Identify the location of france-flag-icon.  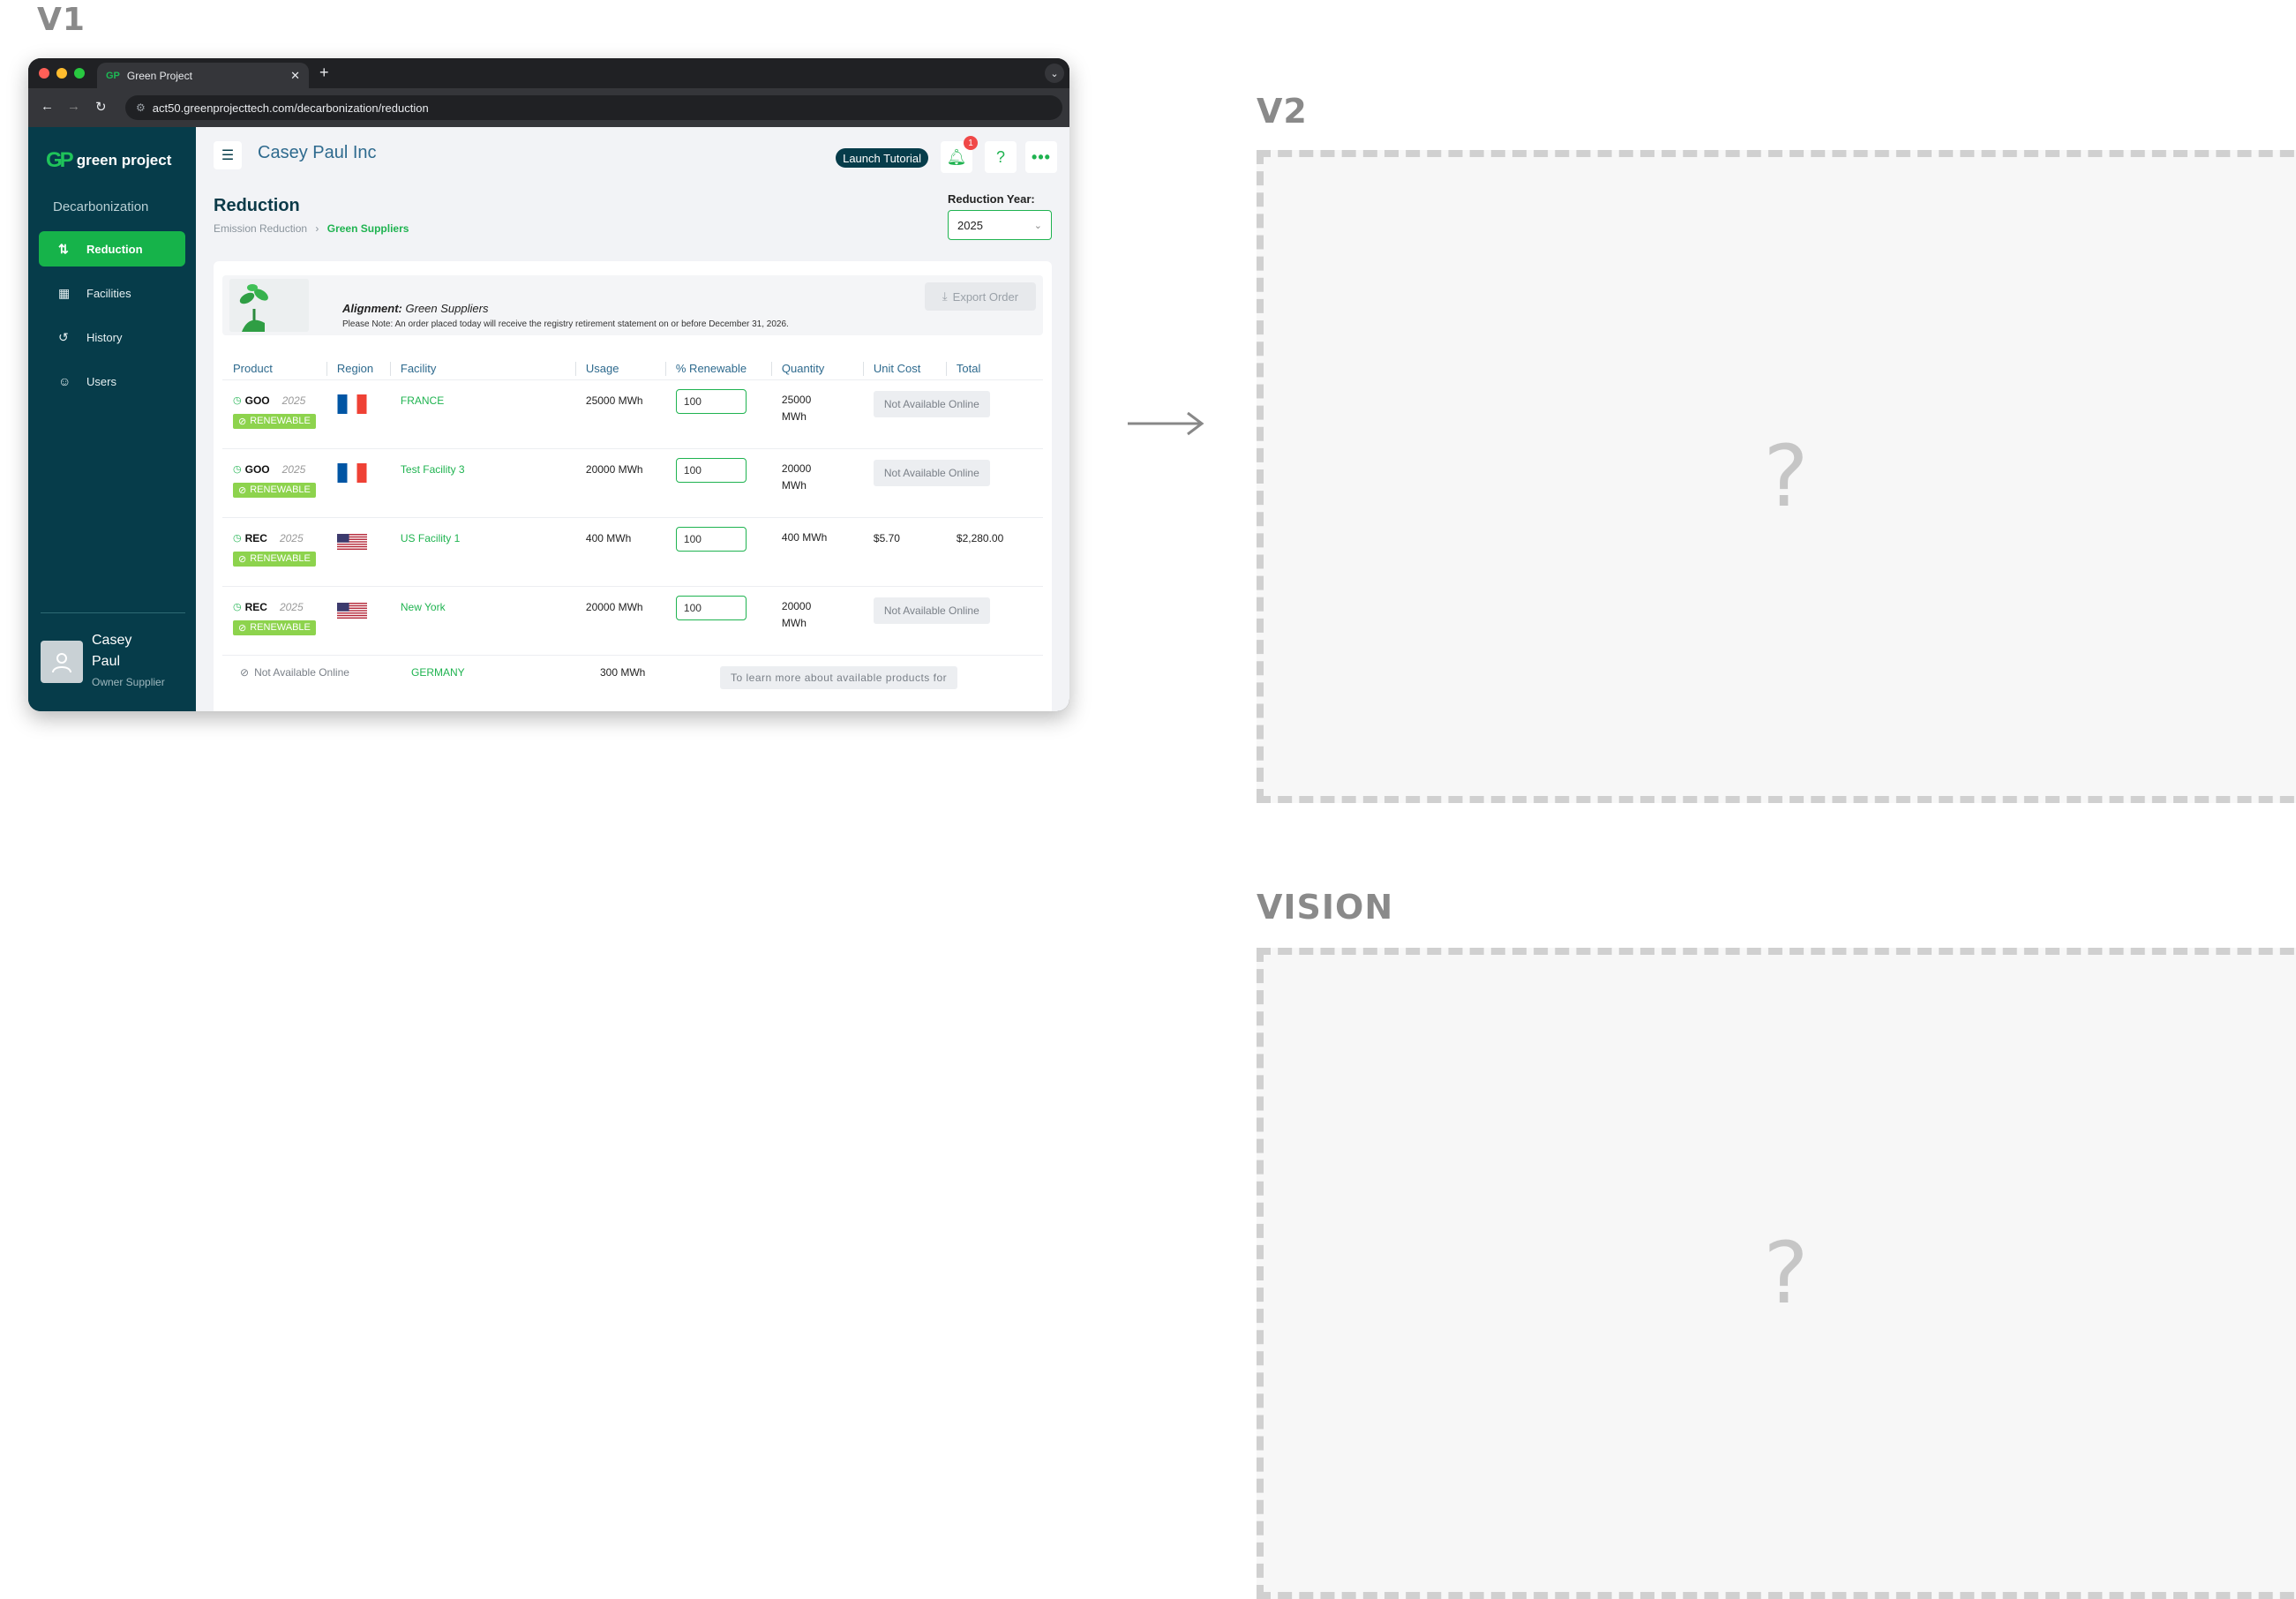
(352, 472).